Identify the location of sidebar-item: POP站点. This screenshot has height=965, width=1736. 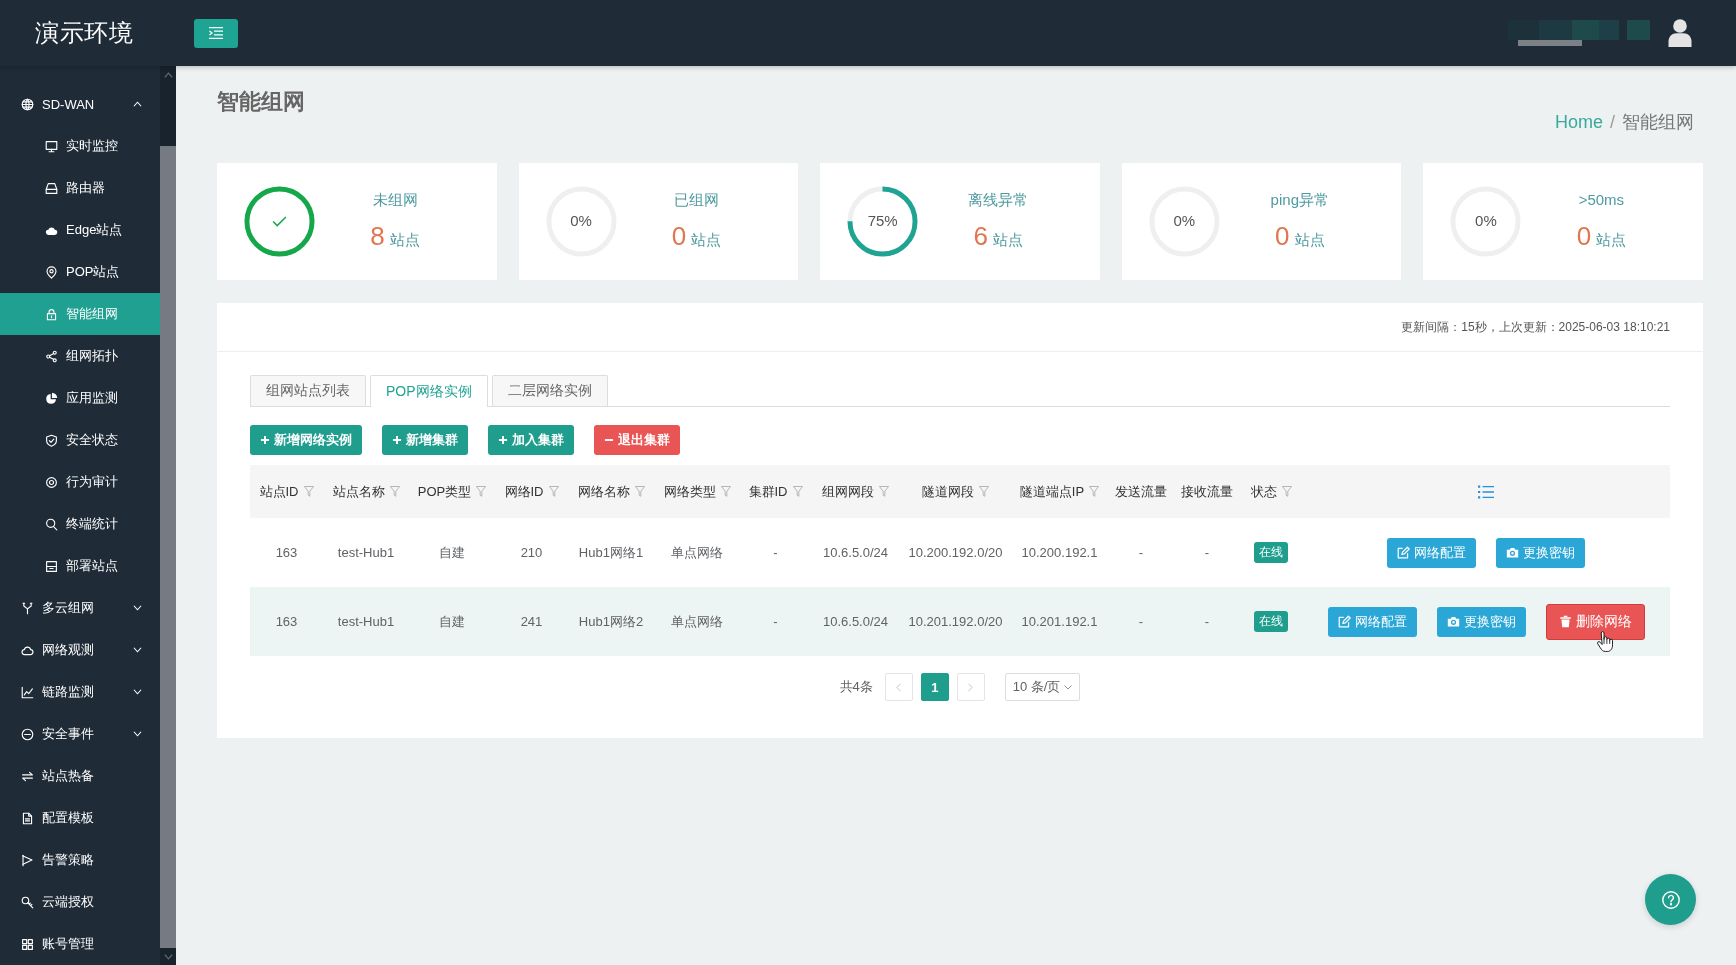
(80, 272).